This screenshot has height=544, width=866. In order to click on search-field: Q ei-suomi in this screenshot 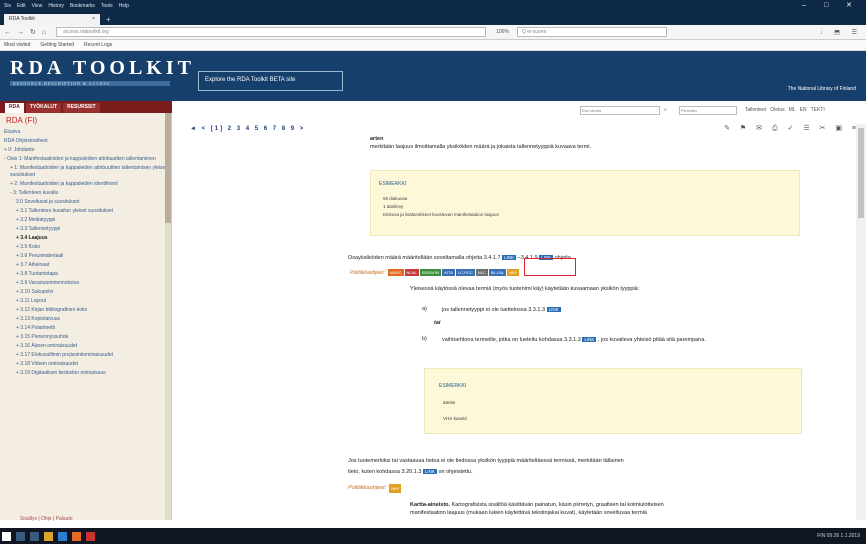, I will do `click(591, 32)`.